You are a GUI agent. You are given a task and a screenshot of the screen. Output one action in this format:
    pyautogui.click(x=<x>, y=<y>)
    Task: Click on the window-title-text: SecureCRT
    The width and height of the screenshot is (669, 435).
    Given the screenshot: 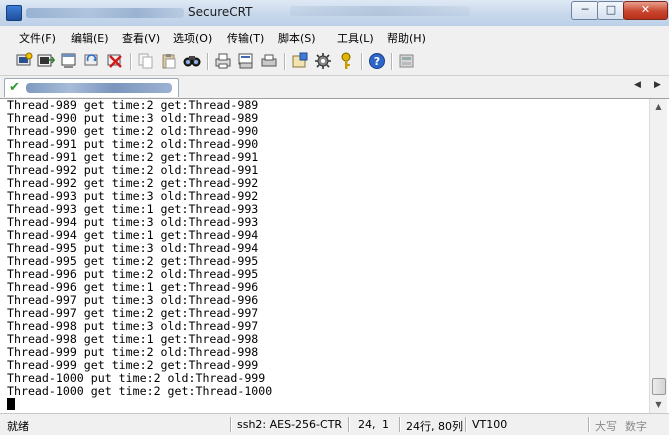 What is the action you would take?
    pyautogui.click(x=220, y=12)
    